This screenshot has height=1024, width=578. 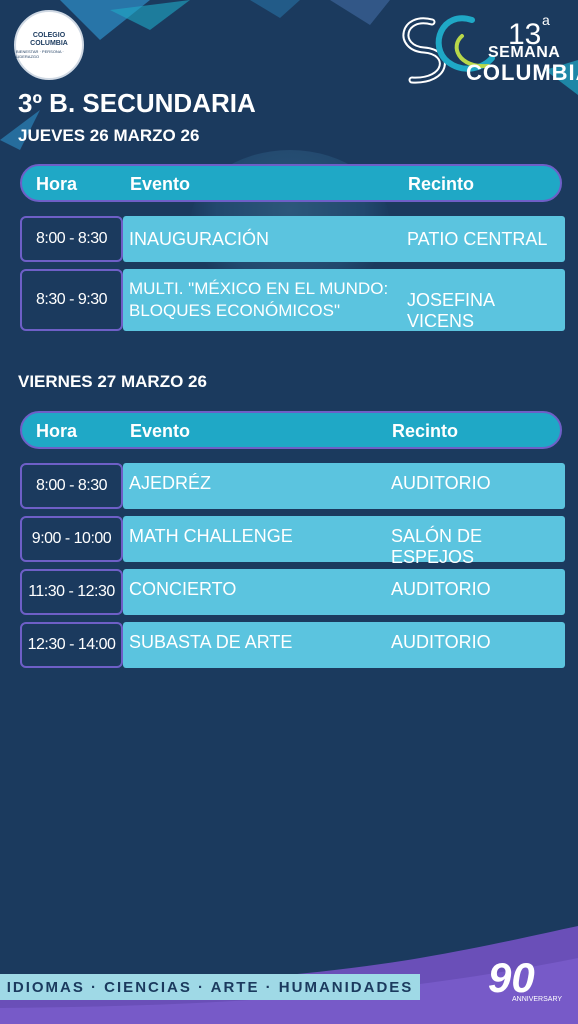 I want to click on school-logo-motto: BIENESTAR · PERSONA · LIDERAZGO, so click(x=40, y=53).